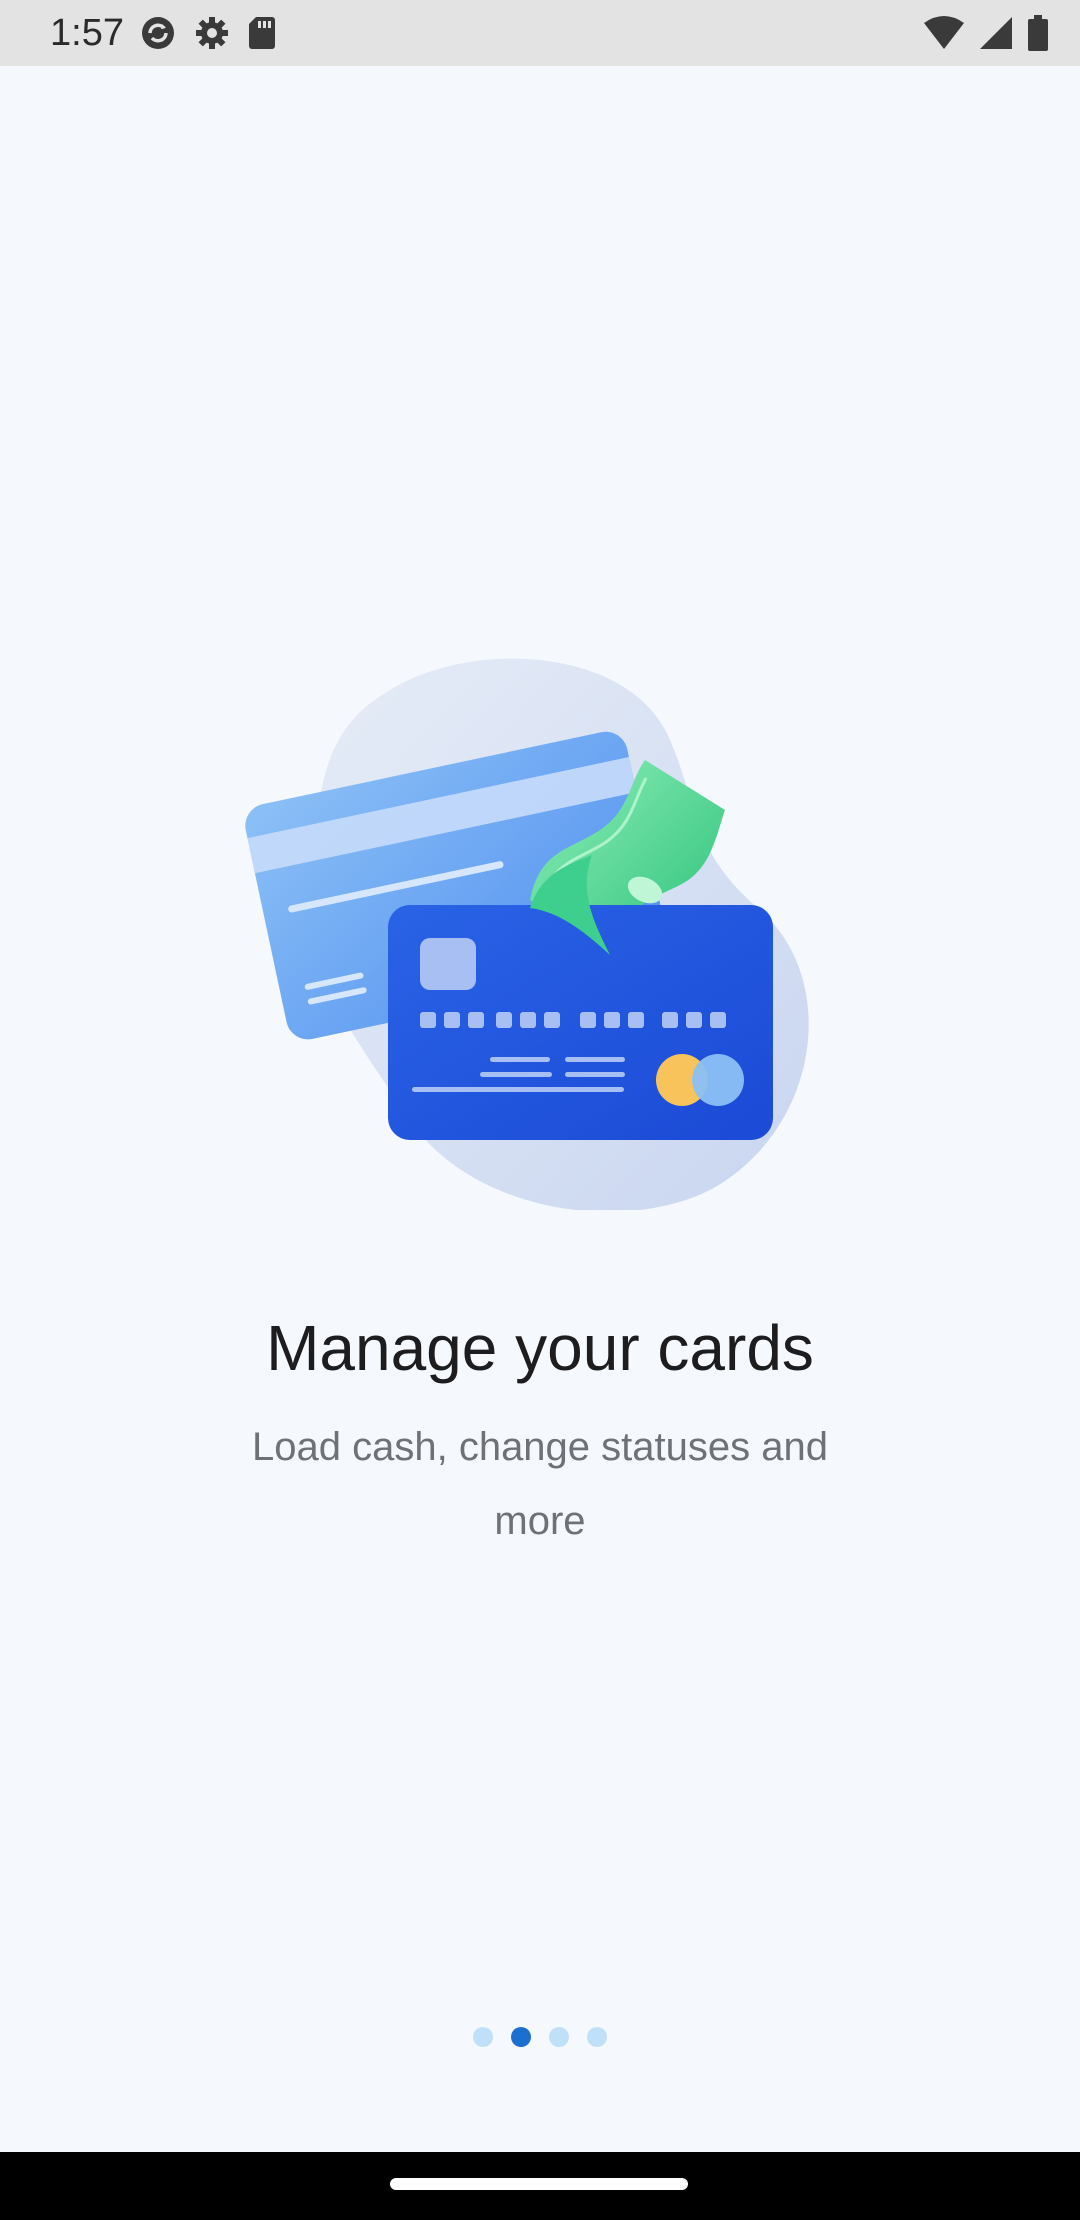 Image resolution: width=1080 pixels, height=2220 pixels. What do you see at coordinates (718, 1080) in the screenshot?
I see `card-brand-circle-blue` at bounding box center [718, 1080].